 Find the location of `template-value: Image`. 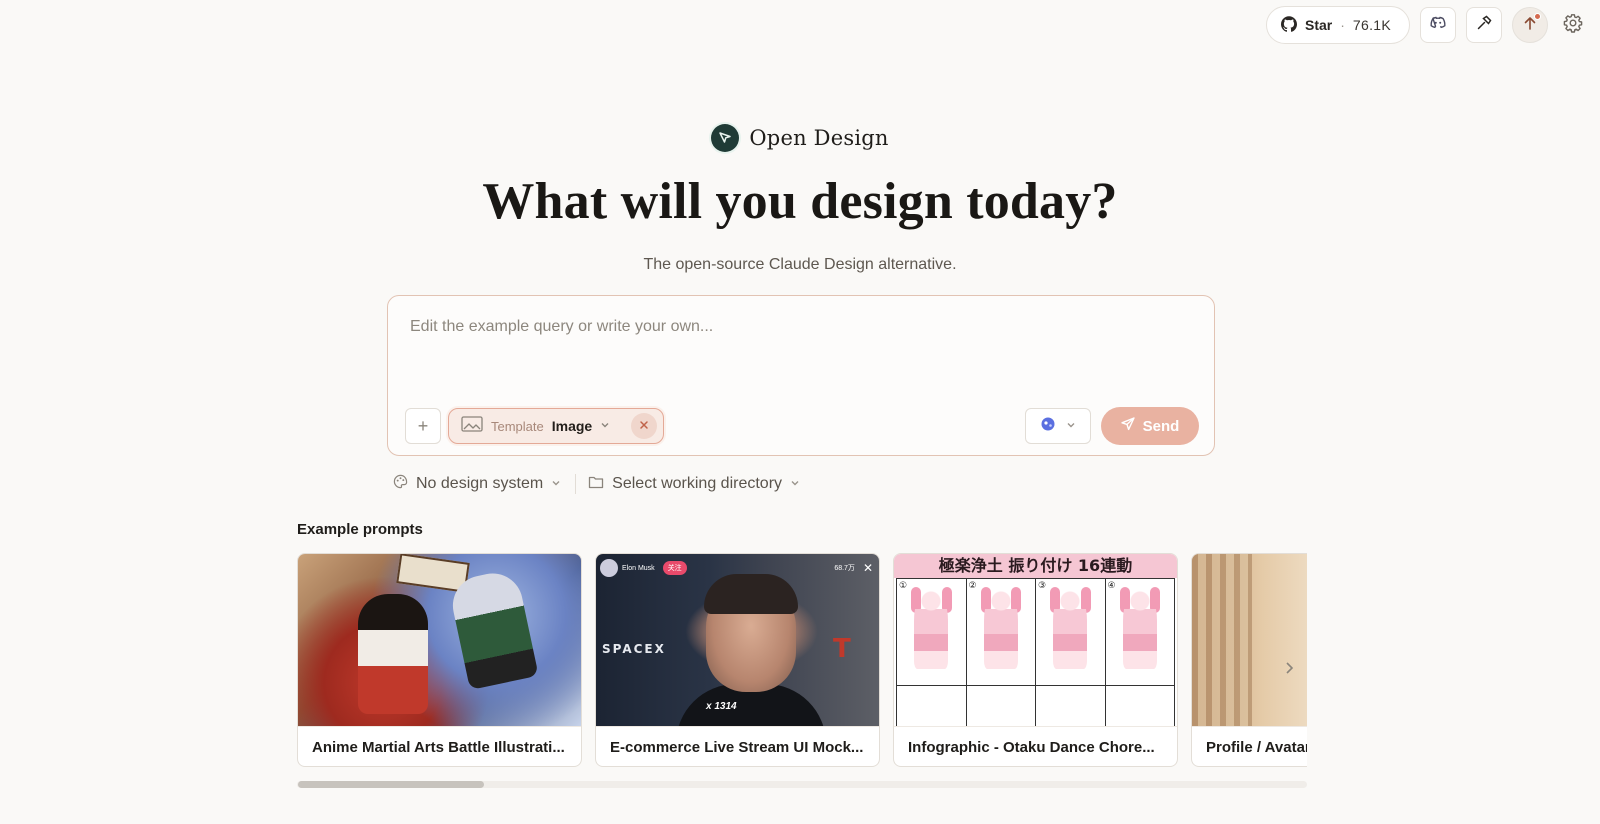

template-value: Image is located at coordinates (572, 426).